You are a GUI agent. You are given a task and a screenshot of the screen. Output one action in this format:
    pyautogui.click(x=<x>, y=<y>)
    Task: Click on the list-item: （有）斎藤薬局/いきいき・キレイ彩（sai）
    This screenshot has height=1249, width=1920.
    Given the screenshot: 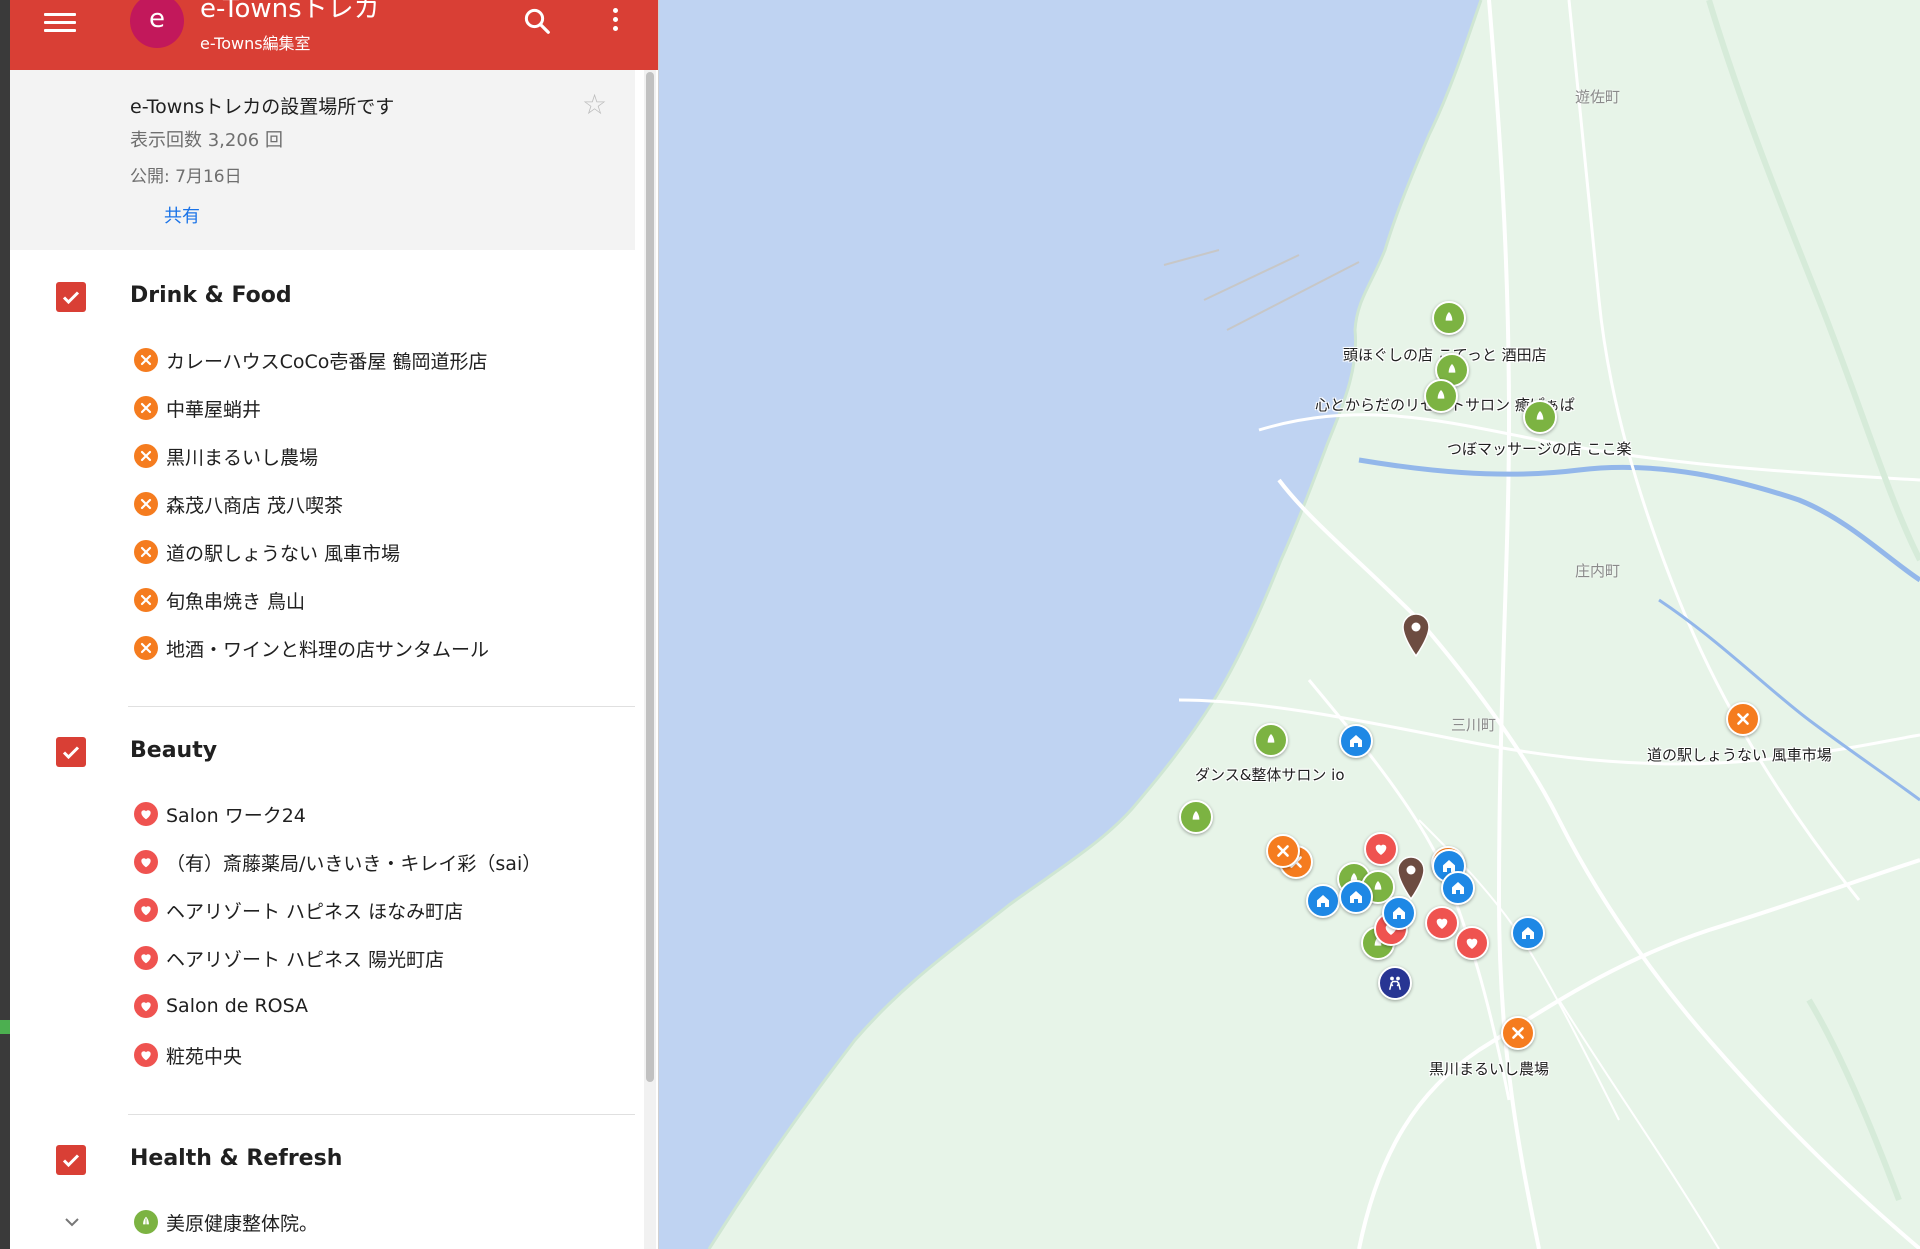 What is the action you would take?
    pyautogui.click(x=337, y=862)
    